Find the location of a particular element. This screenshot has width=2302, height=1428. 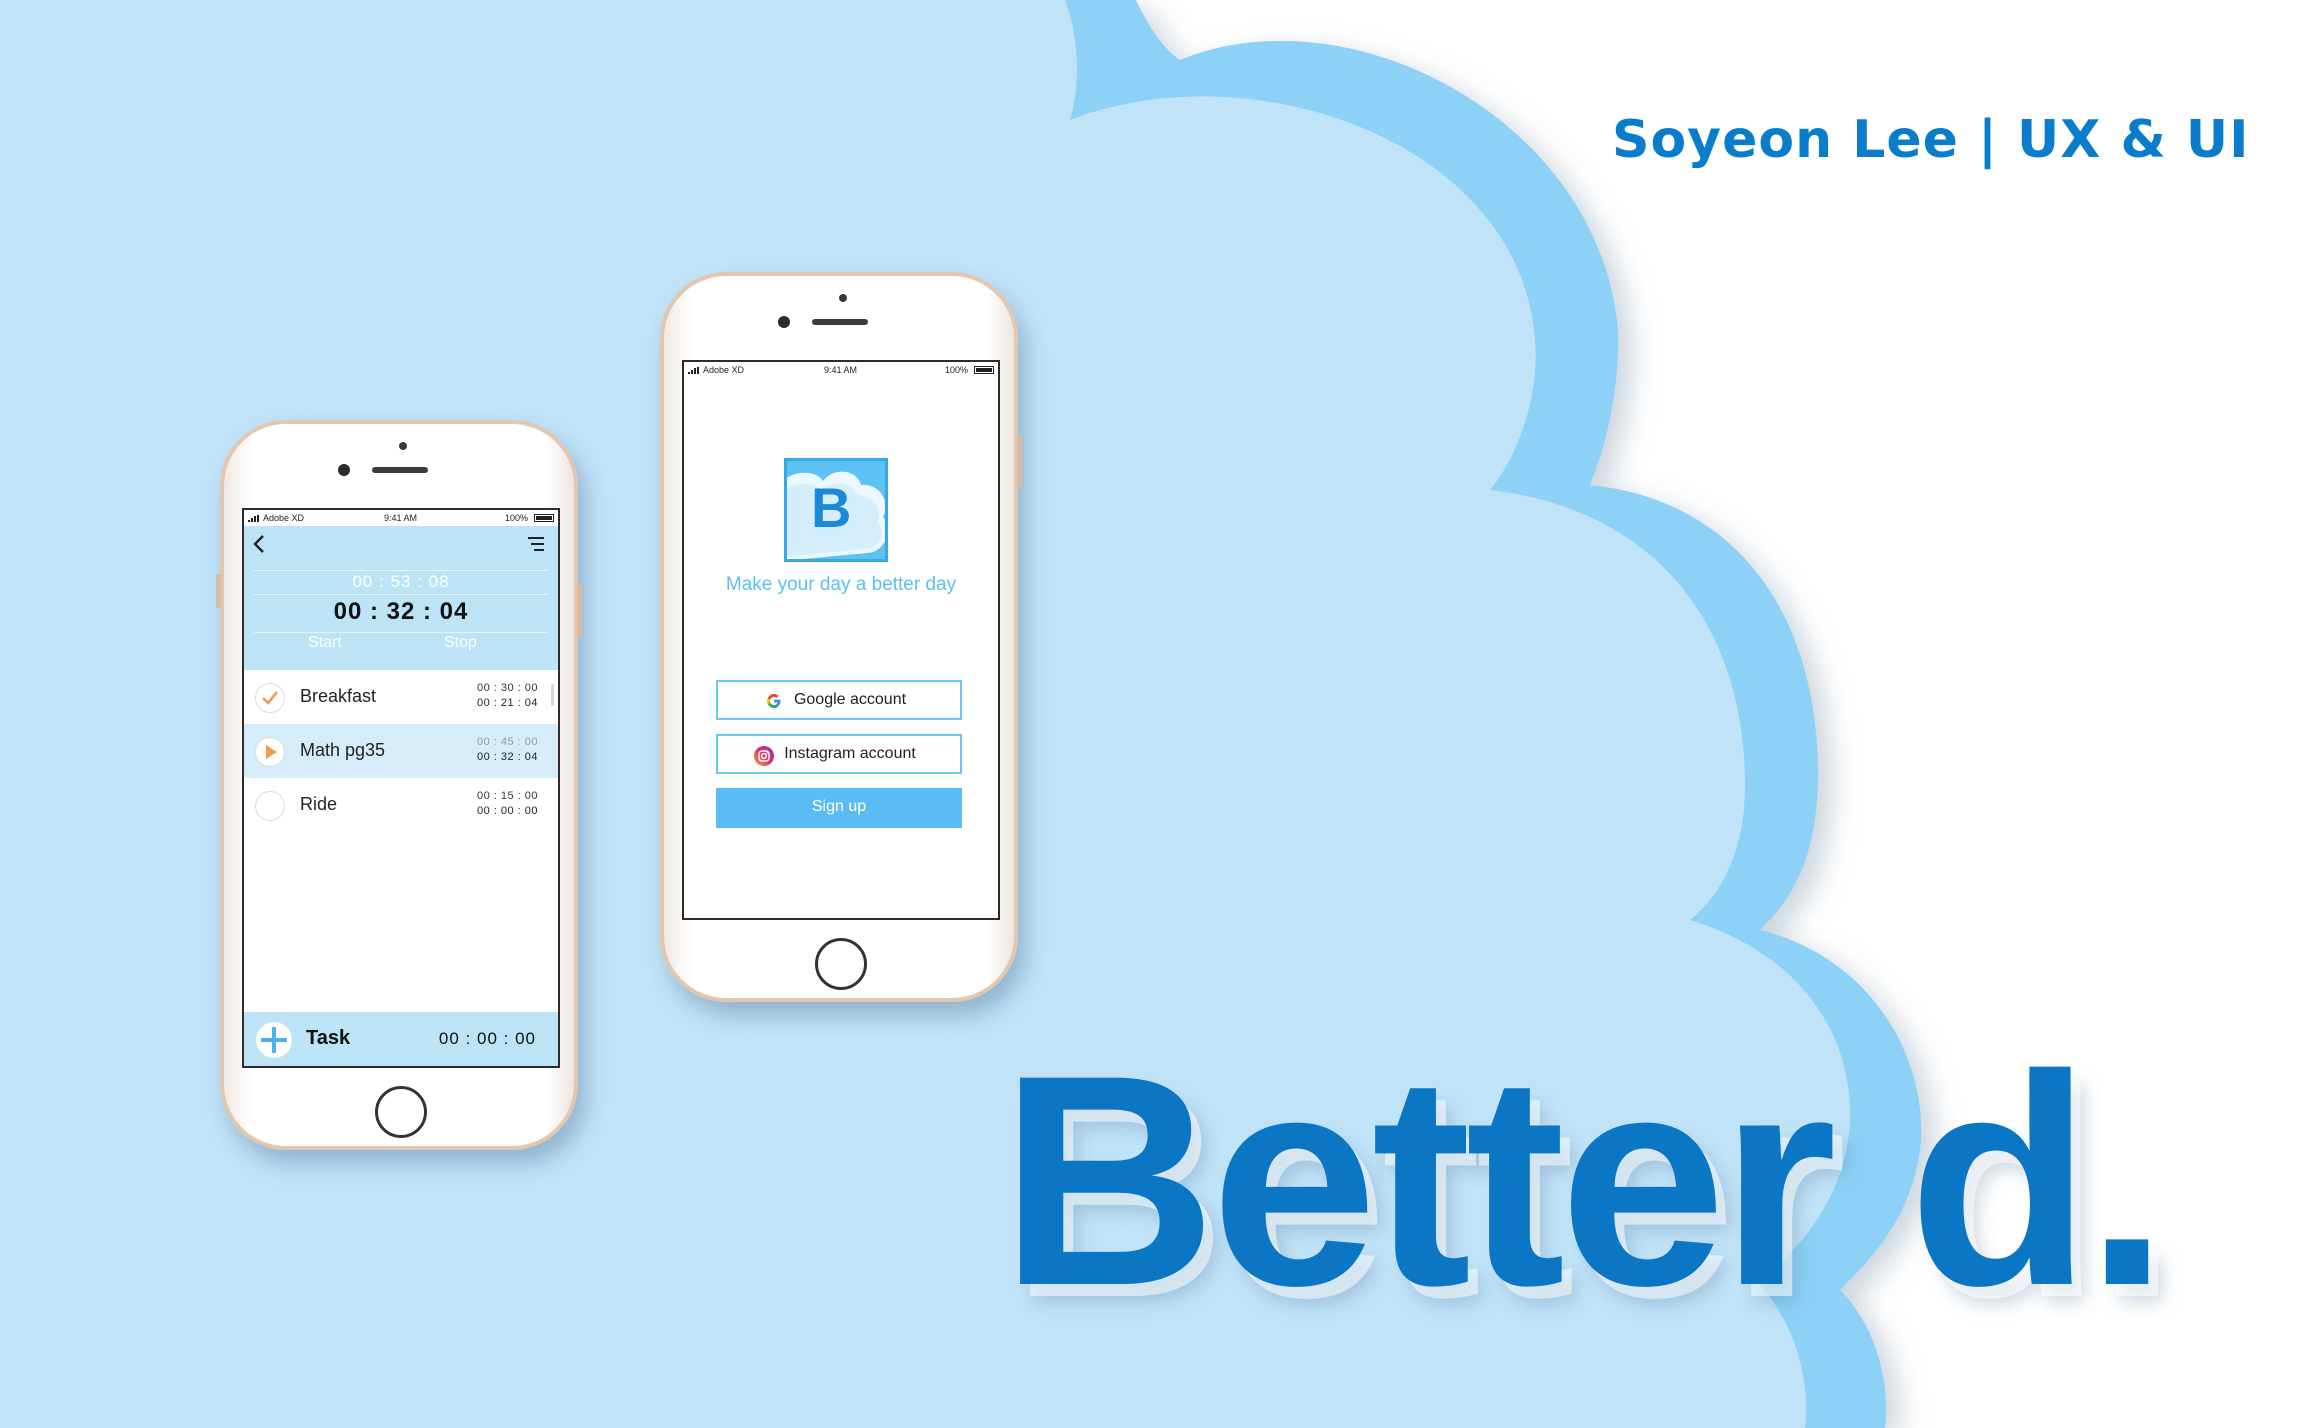

stop-label: Stop is located at coordinates (460, 643).